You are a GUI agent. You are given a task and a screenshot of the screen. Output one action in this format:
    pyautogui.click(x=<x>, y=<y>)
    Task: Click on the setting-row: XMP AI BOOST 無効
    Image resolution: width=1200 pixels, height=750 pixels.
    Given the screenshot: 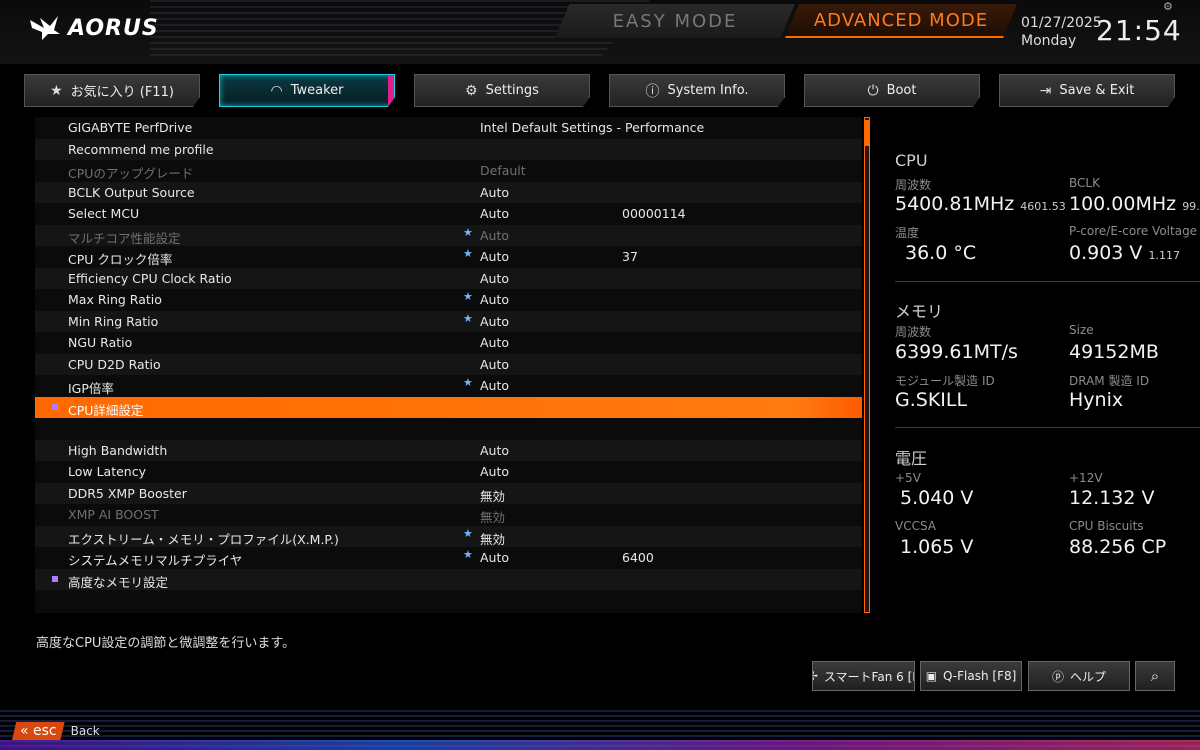 What is the action you would take?
    pyautogui.click(x=448, y=514)
    